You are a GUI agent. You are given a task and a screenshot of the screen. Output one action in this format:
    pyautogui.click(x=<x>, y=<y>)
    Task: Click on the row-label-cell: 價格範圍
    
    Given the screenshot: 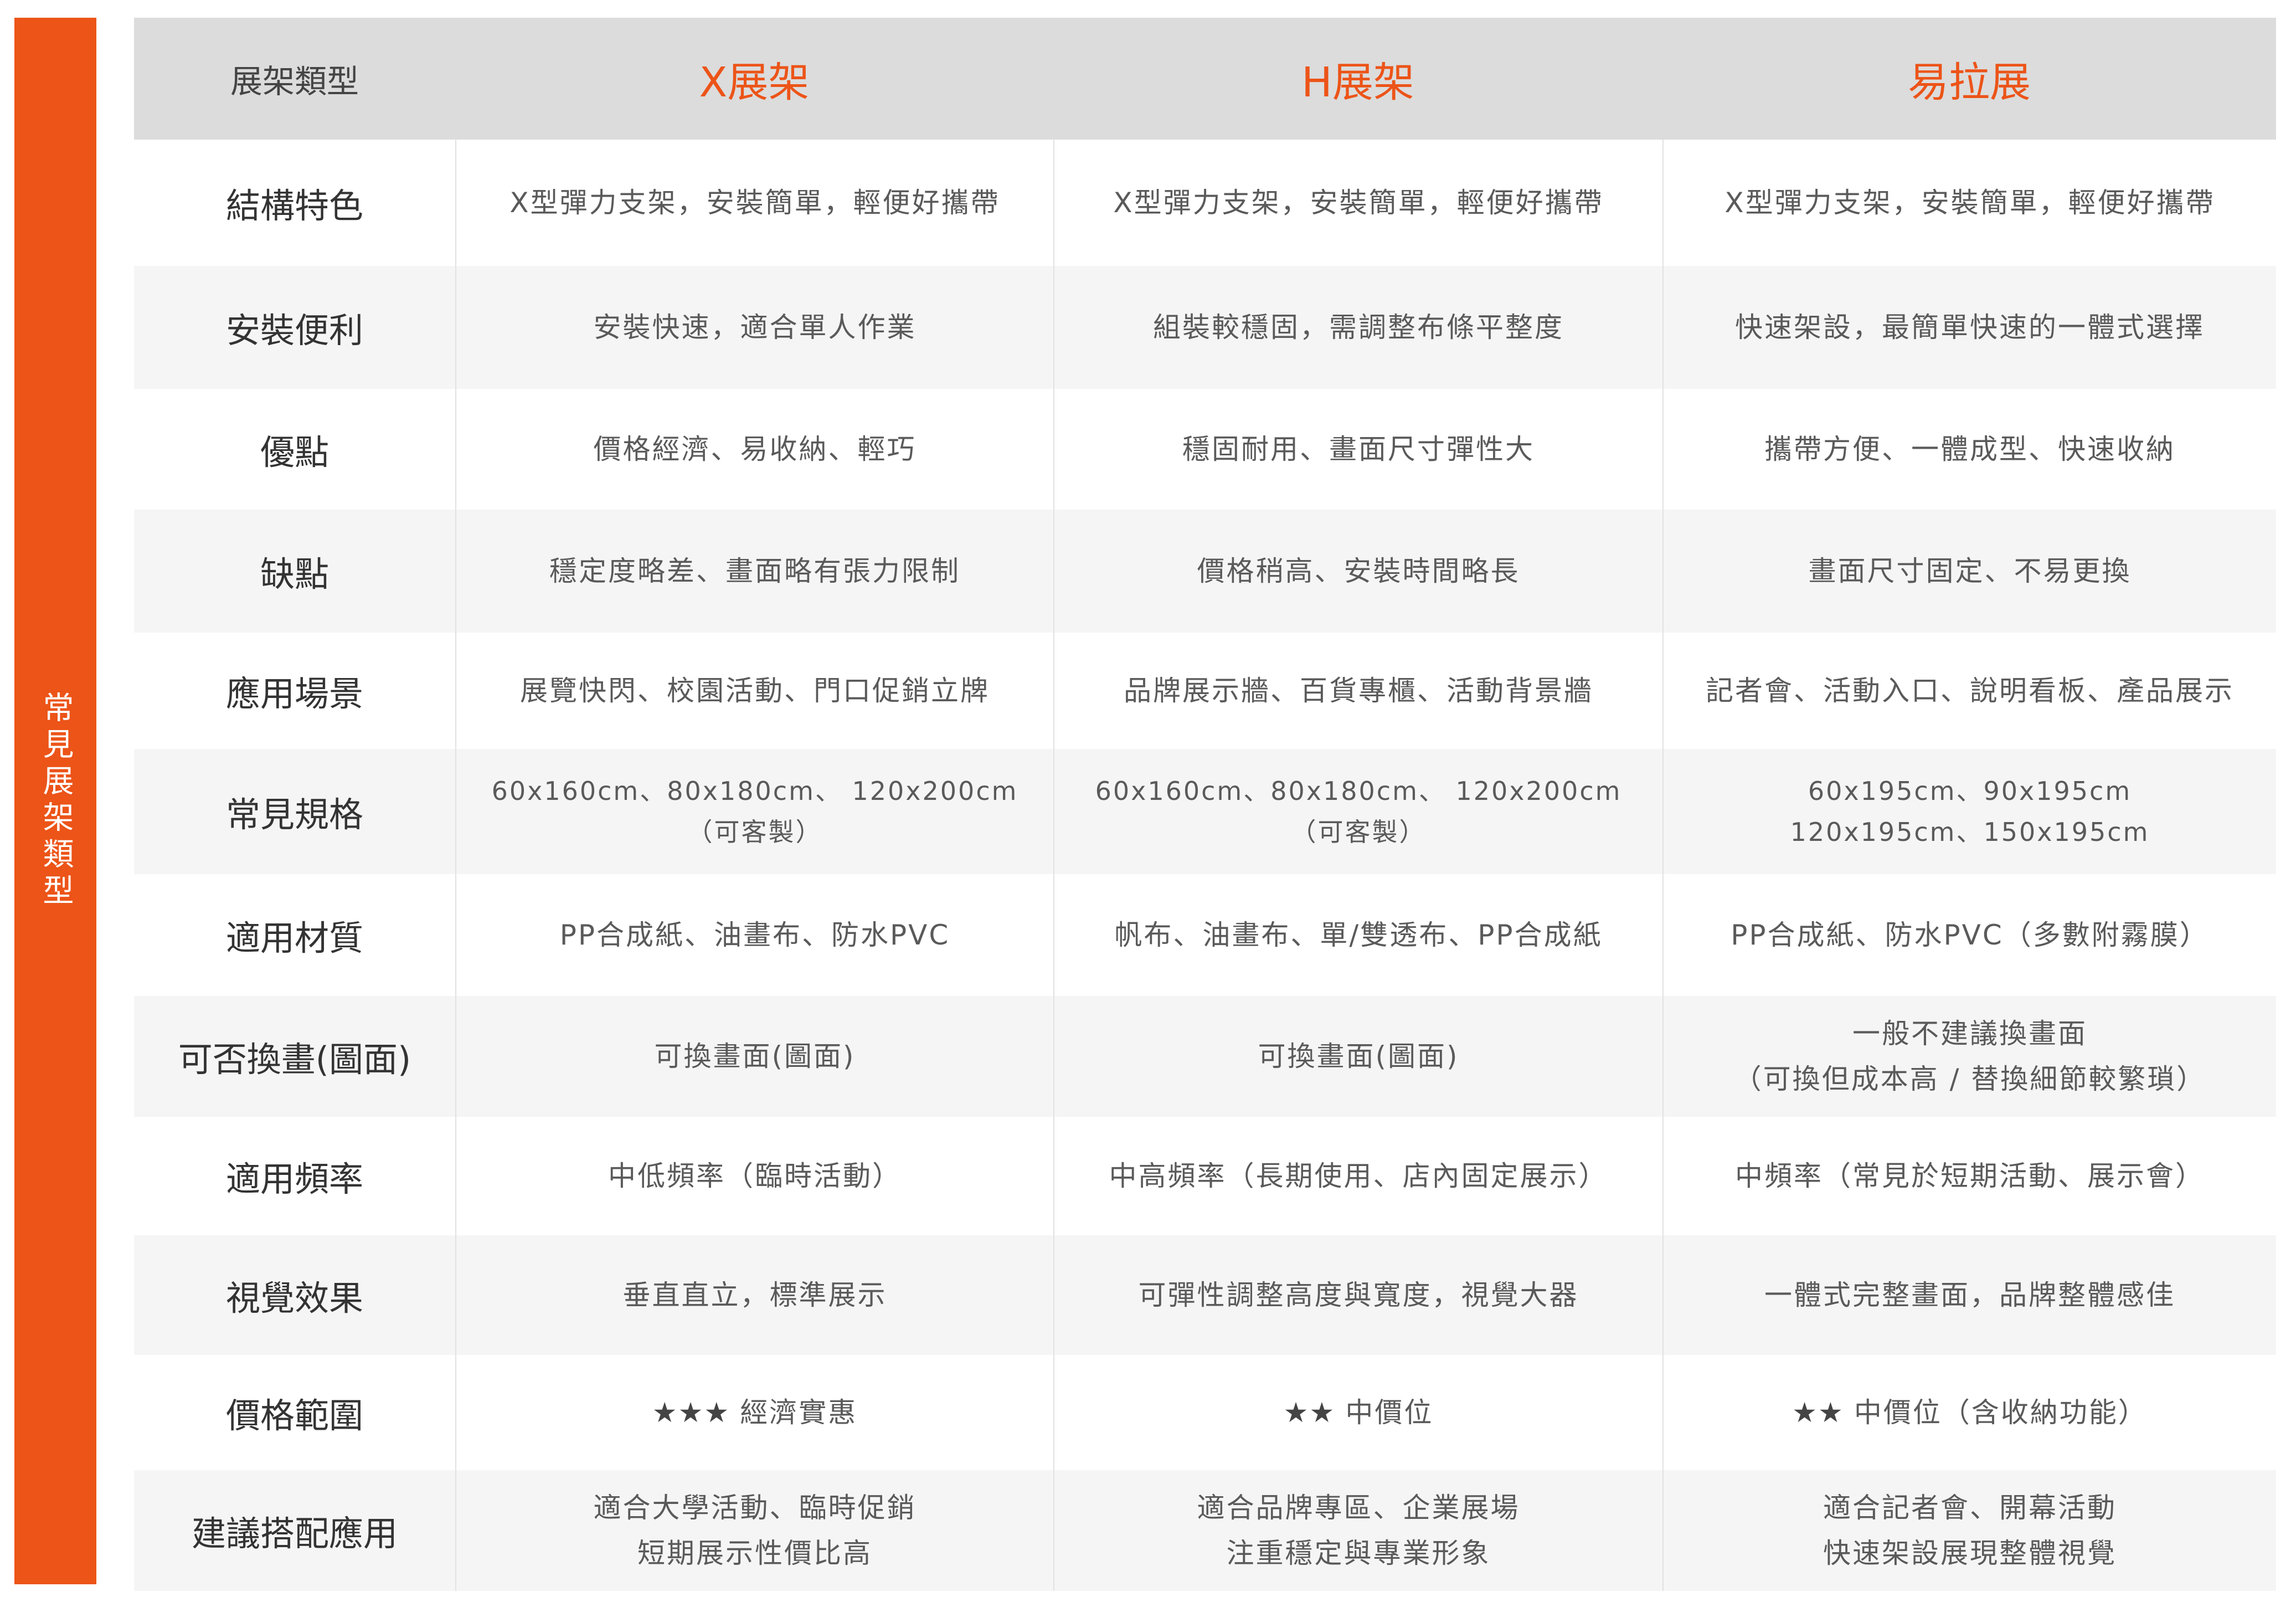 What is the action you would take?
    pyautogui.click(x=294, y=1412)
    